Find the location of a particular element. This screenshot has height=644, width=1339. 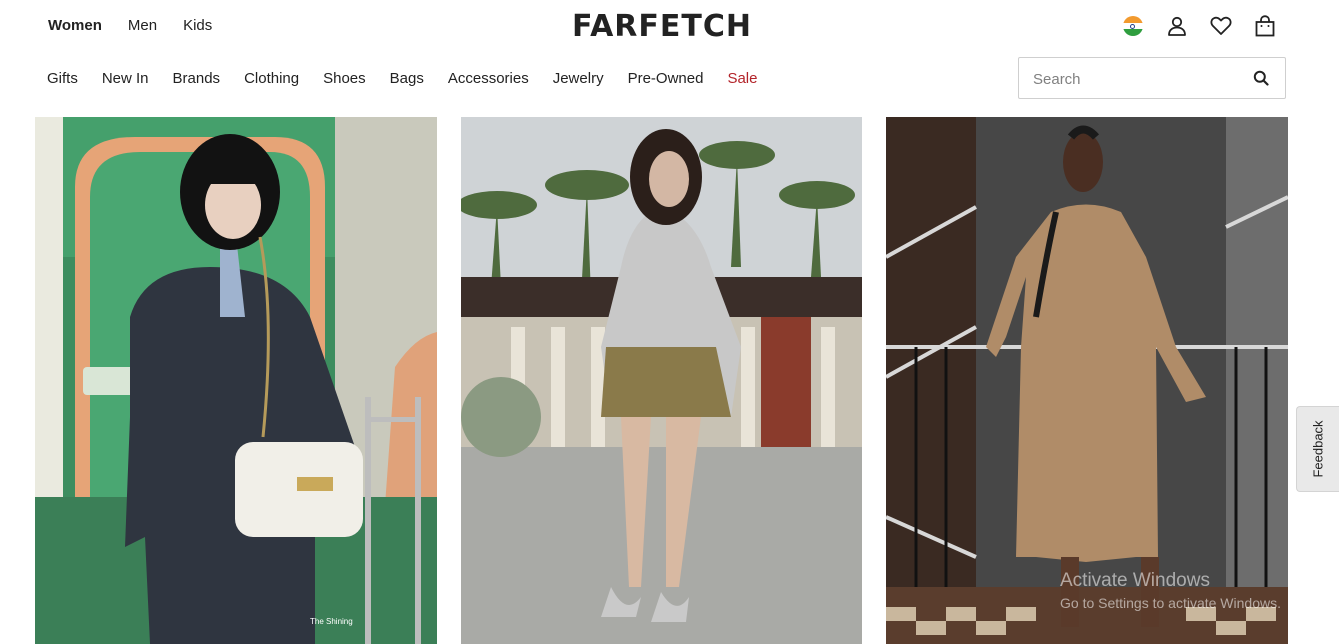

search-box is located at coordinates (1152, 78).